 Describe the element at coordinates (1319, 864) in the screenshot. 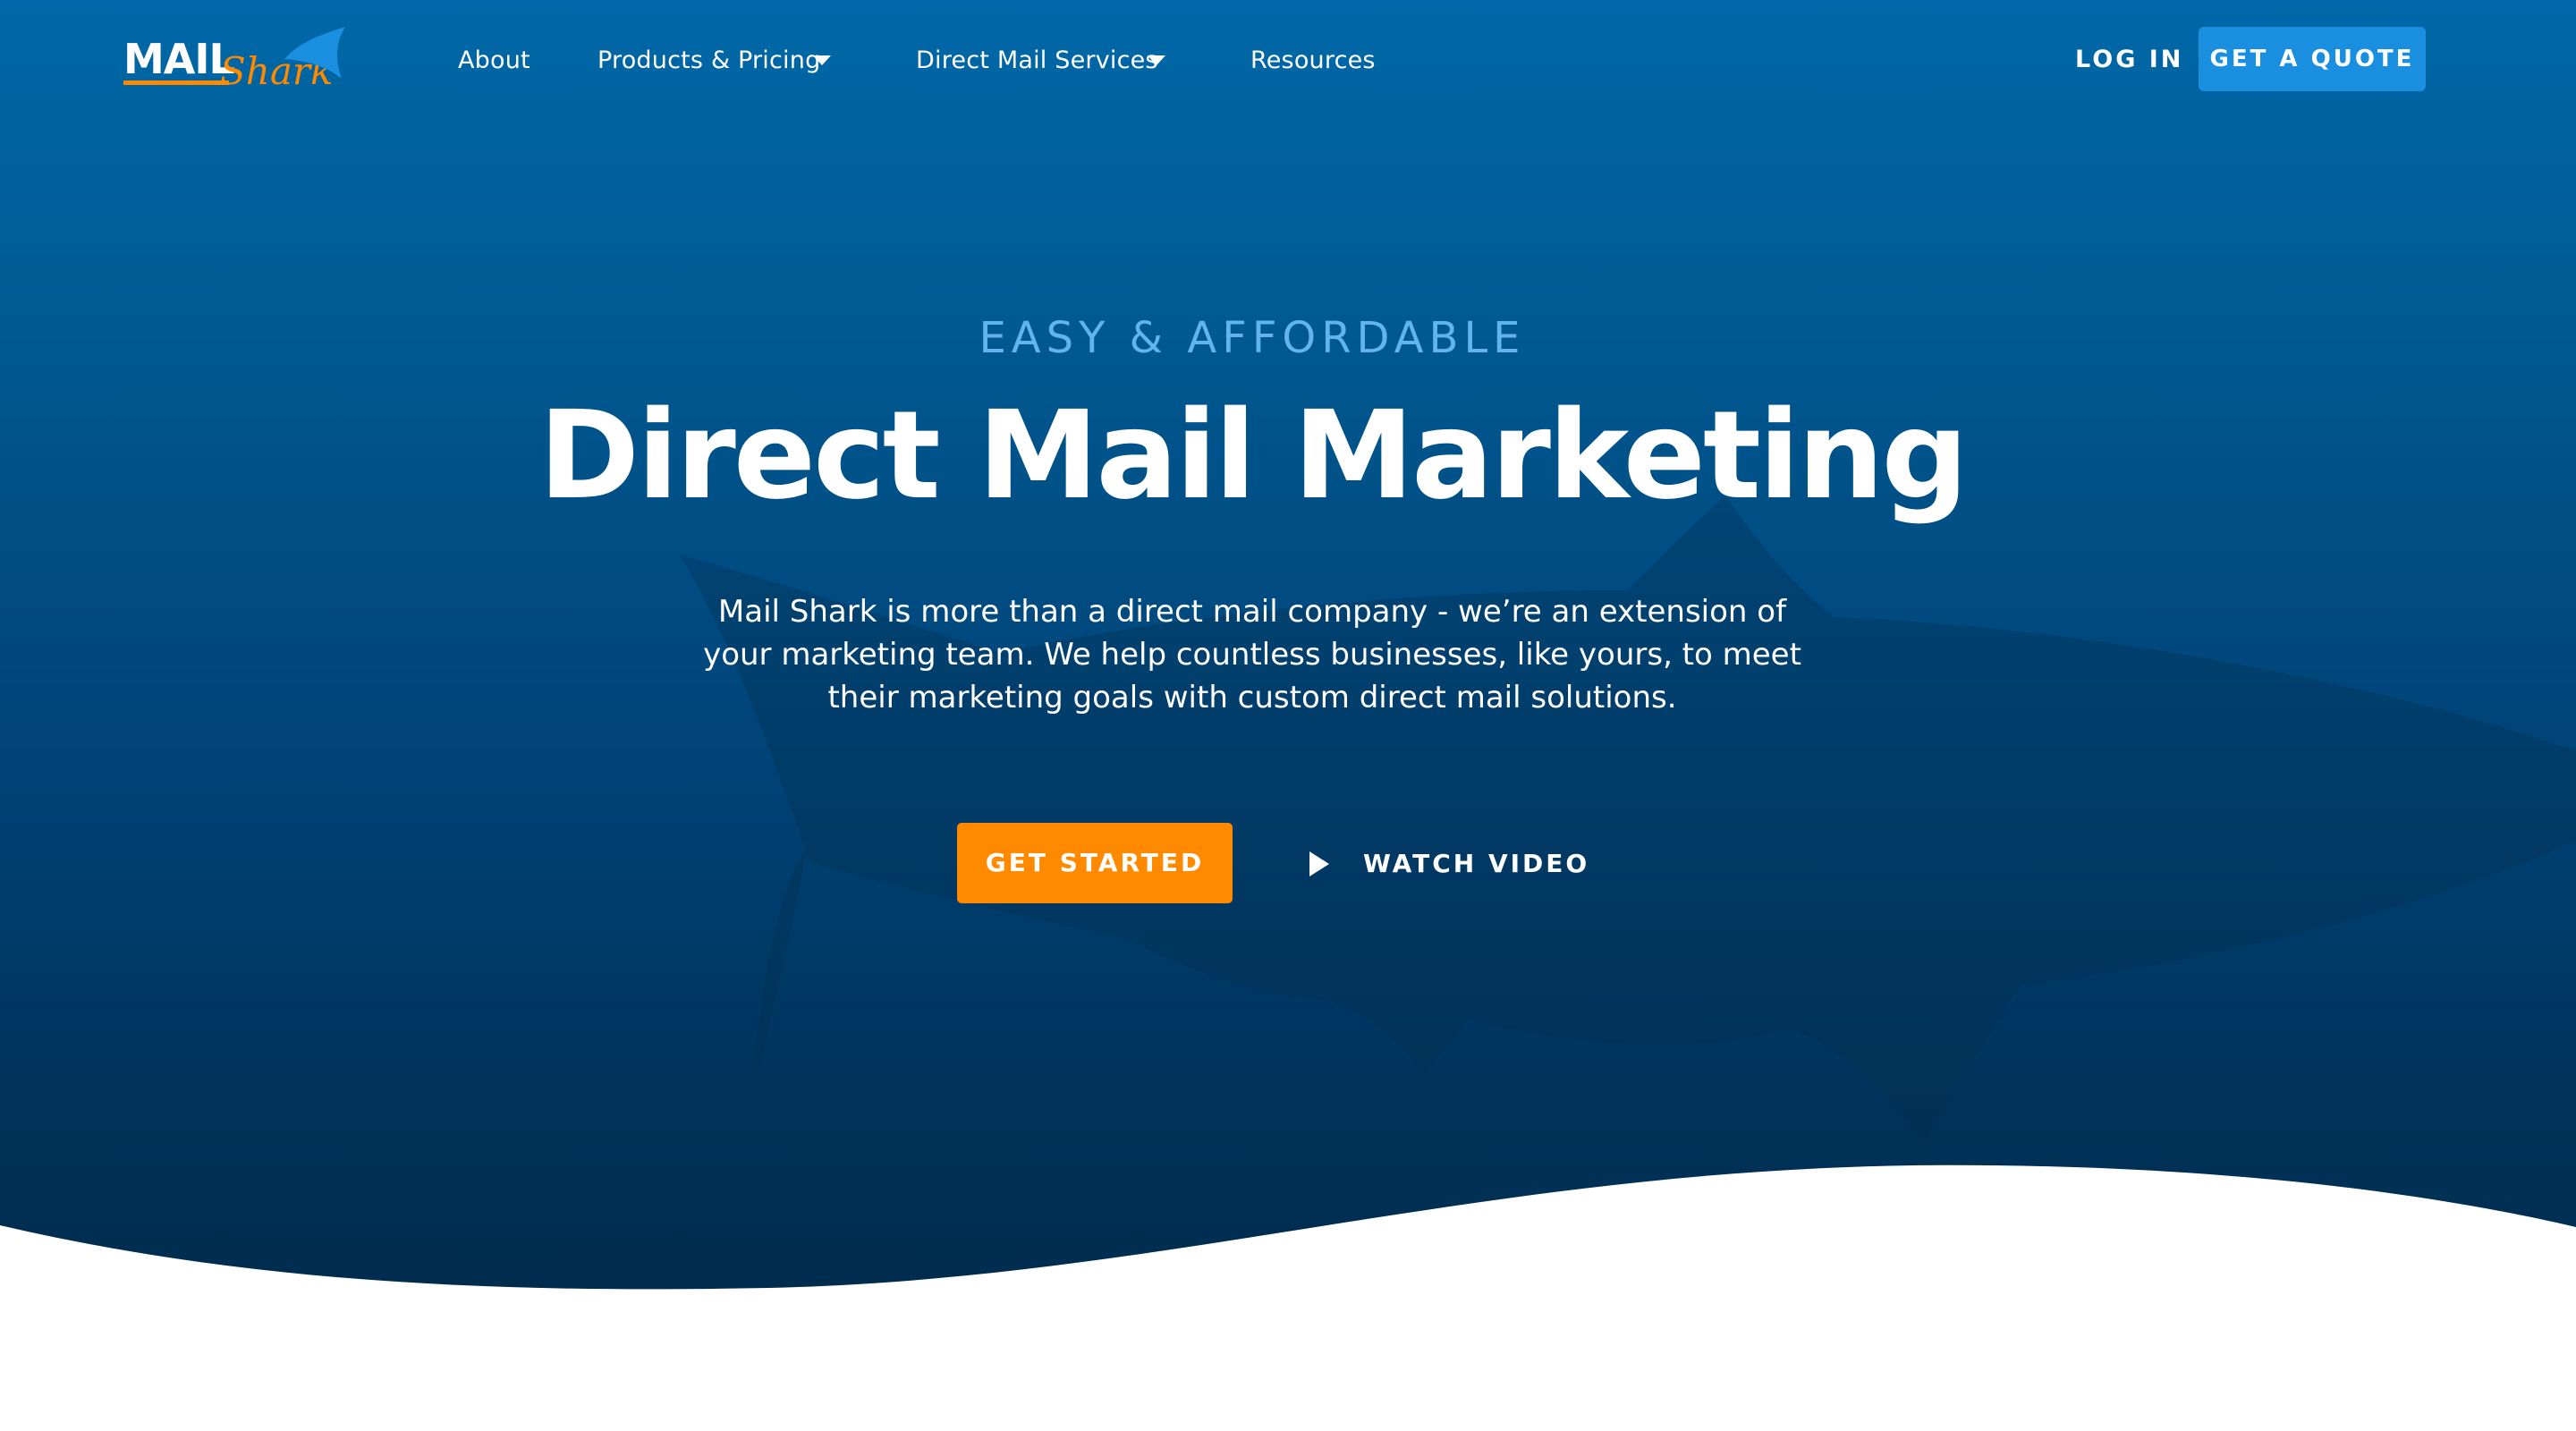

I see `play-icon` at that location.